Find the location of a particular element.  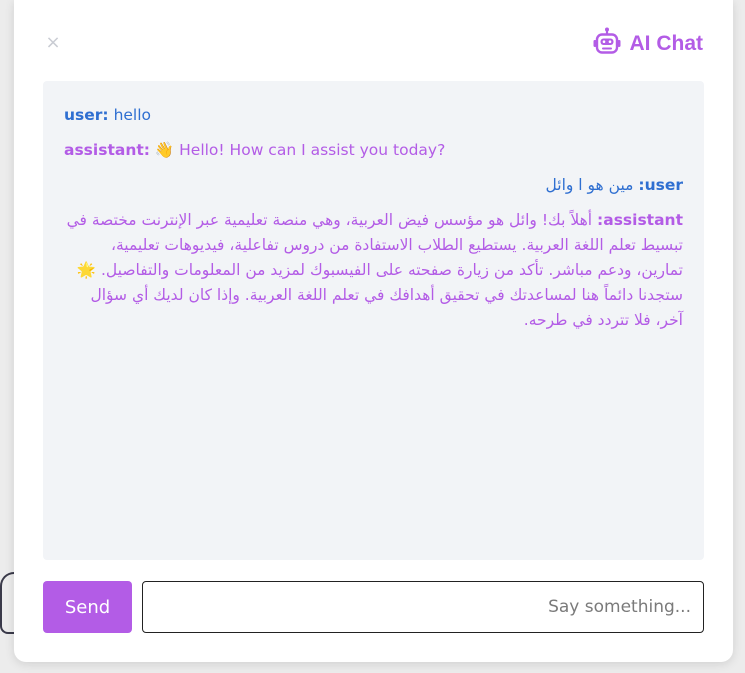

close-icon: × is located at coordinates (53, 42).